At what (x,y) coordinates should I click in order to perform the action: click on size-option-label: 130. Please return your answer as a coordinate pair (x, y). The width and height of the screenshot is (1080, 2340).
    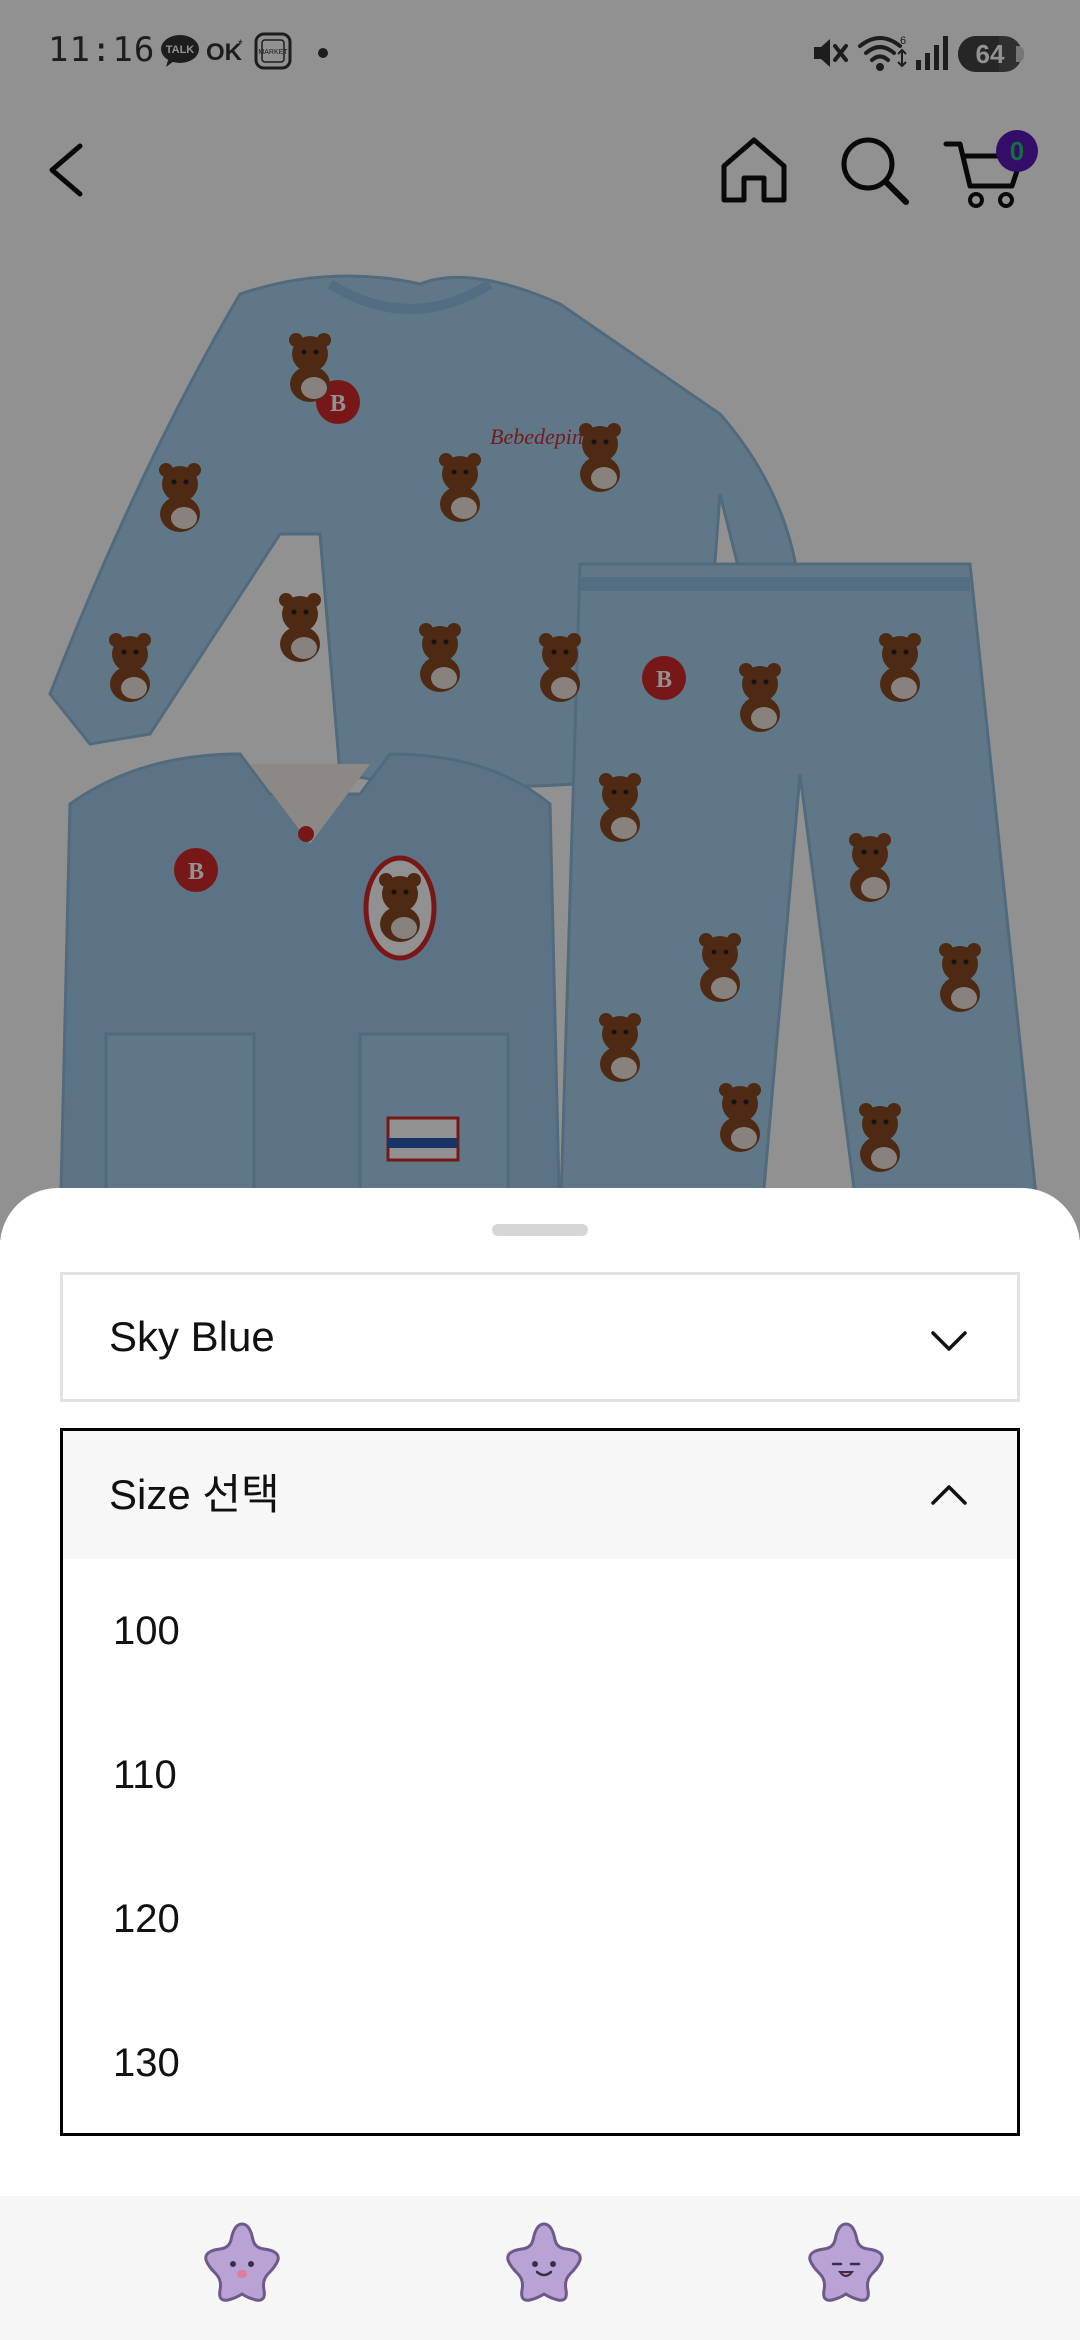
    Looking at the image, I should click on (146, 2063).